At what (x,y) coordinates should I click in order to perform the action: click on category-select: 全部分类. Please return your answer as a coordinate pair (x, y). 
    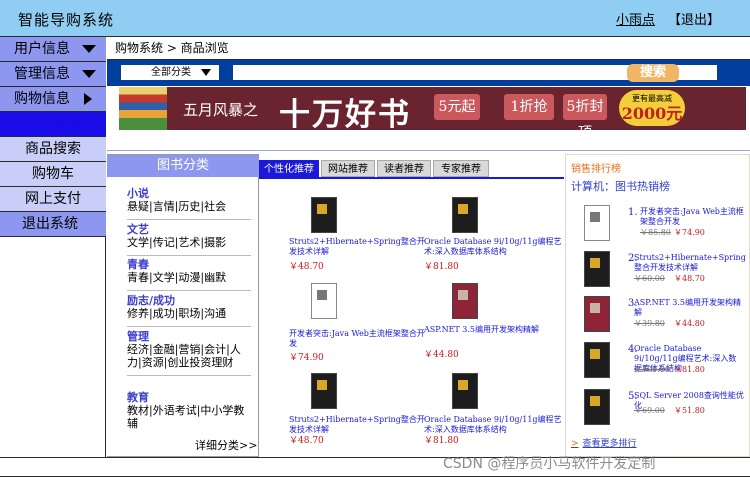
    Looking at the image, I should click on (170, 72).